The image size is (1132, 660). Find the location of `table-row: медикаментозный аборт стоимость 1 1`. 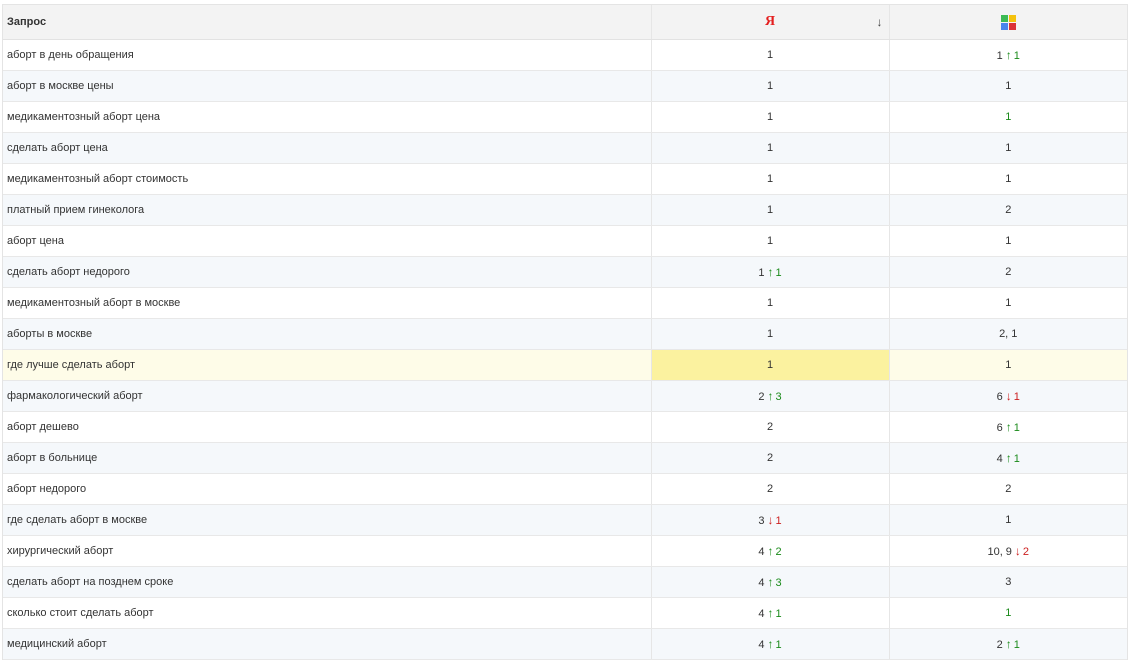

table-row: медикаментозный аборт стоимость 1 1 is located at coordinates (565, 179).